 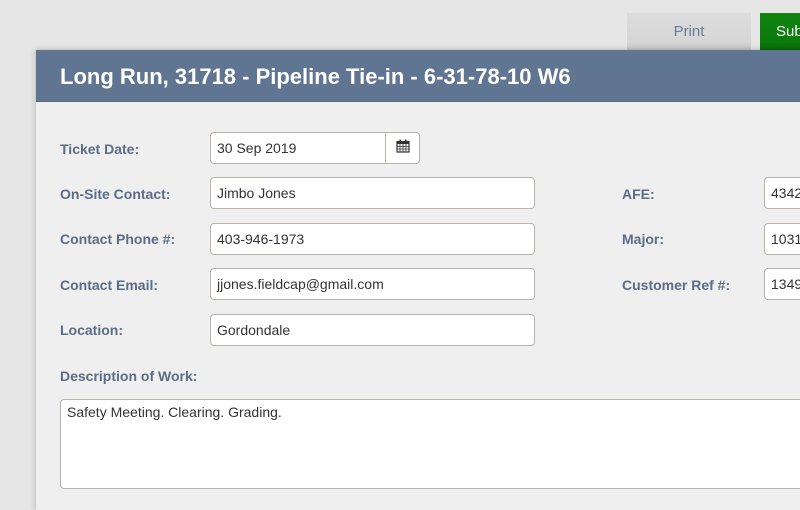 What do you see at coordinates (782, 193) in the screenshot?
I see `afe-input: 4342` at bounding box center [782, 193].